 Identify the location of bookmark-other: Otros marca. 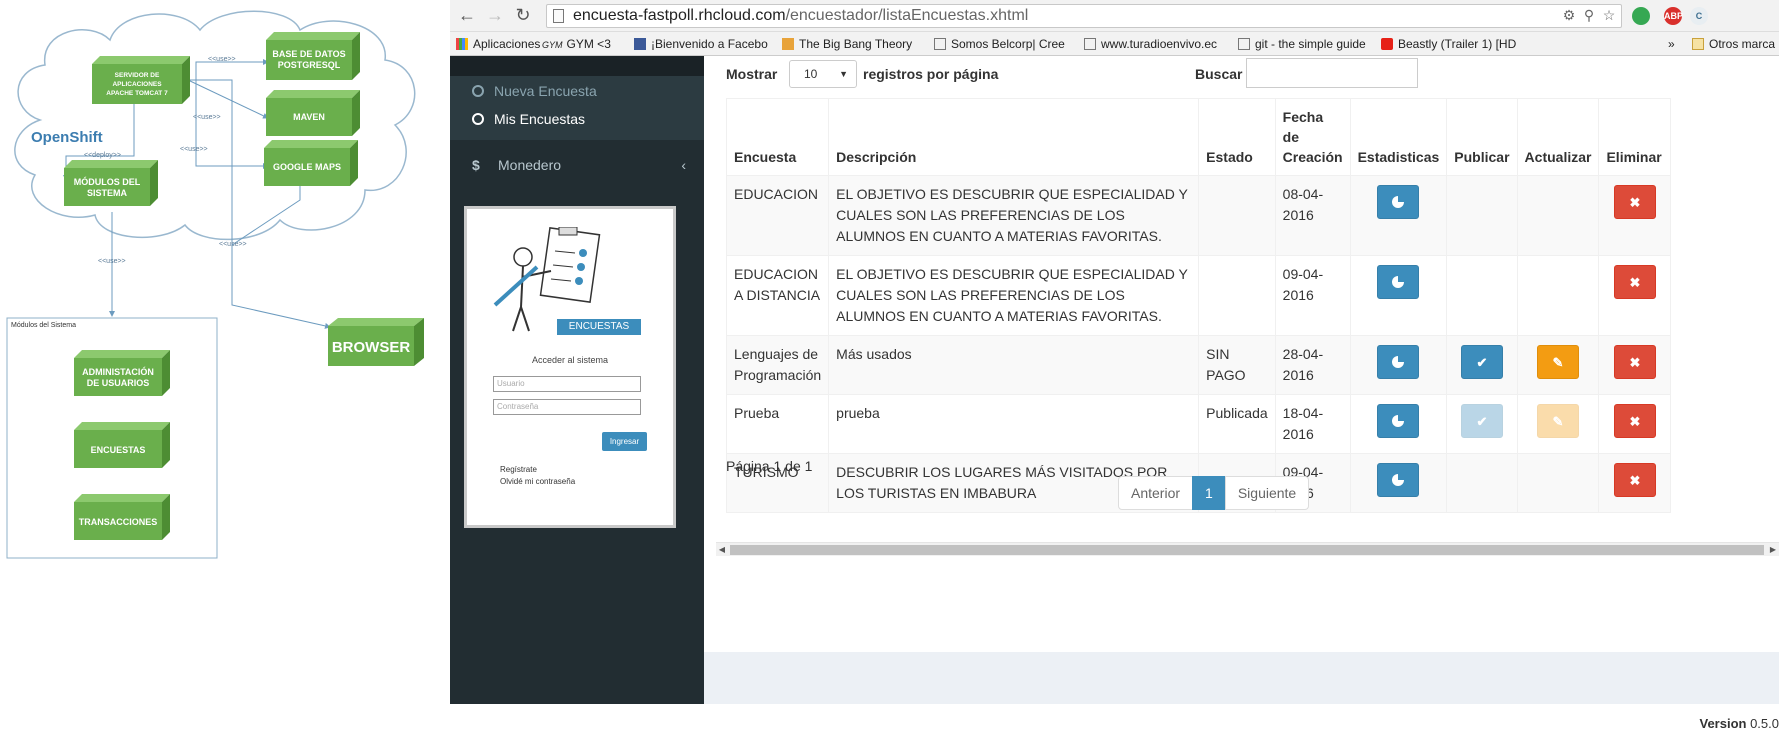
(1733, 44).